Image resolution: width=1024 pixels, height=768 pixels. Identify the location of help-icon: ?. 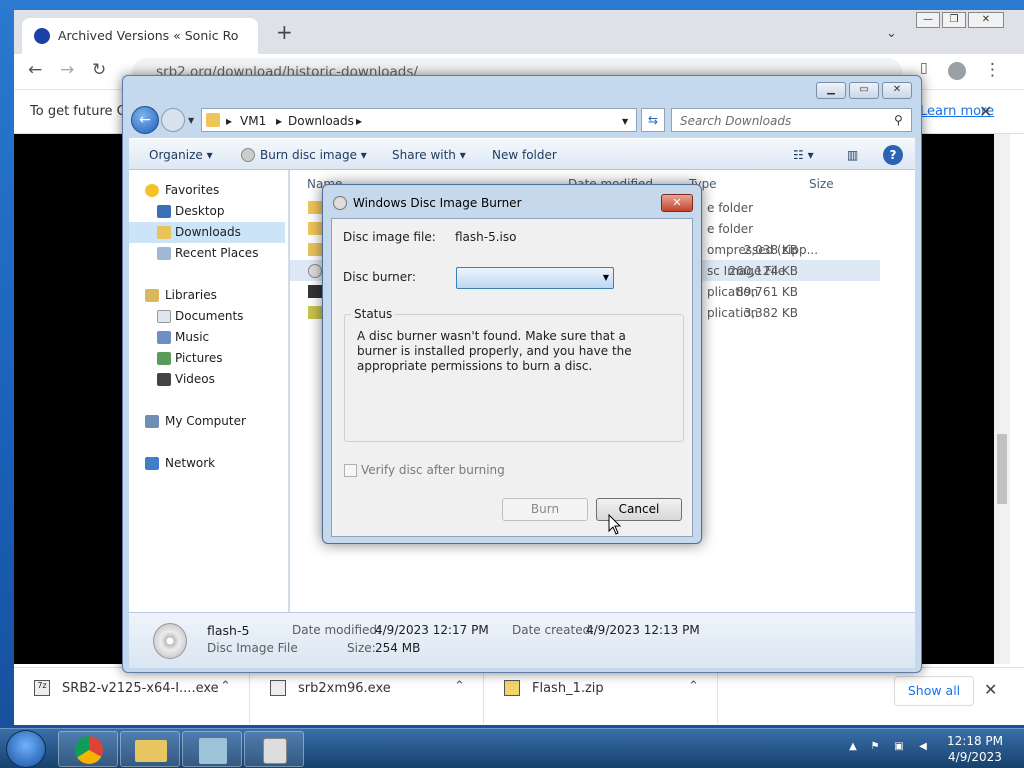
(893, 155).